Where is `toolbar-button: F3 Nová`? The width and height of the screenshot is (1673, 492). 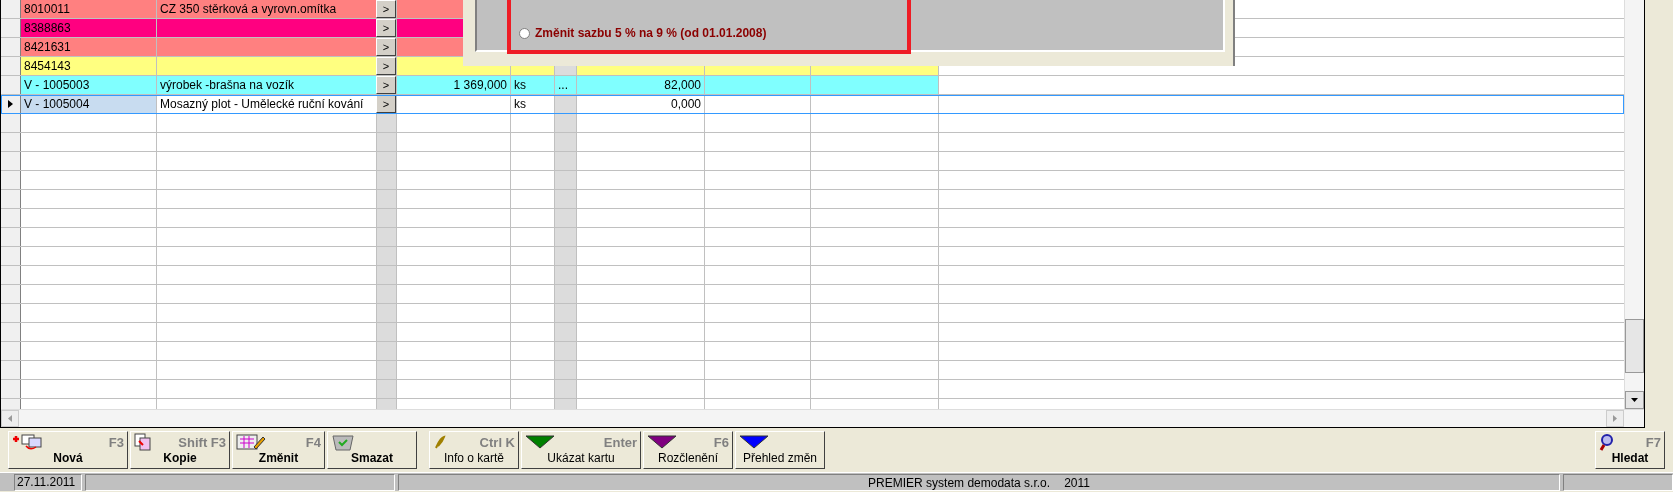 toolbar-button: F3 Nová is located at coordinates (68, 450).